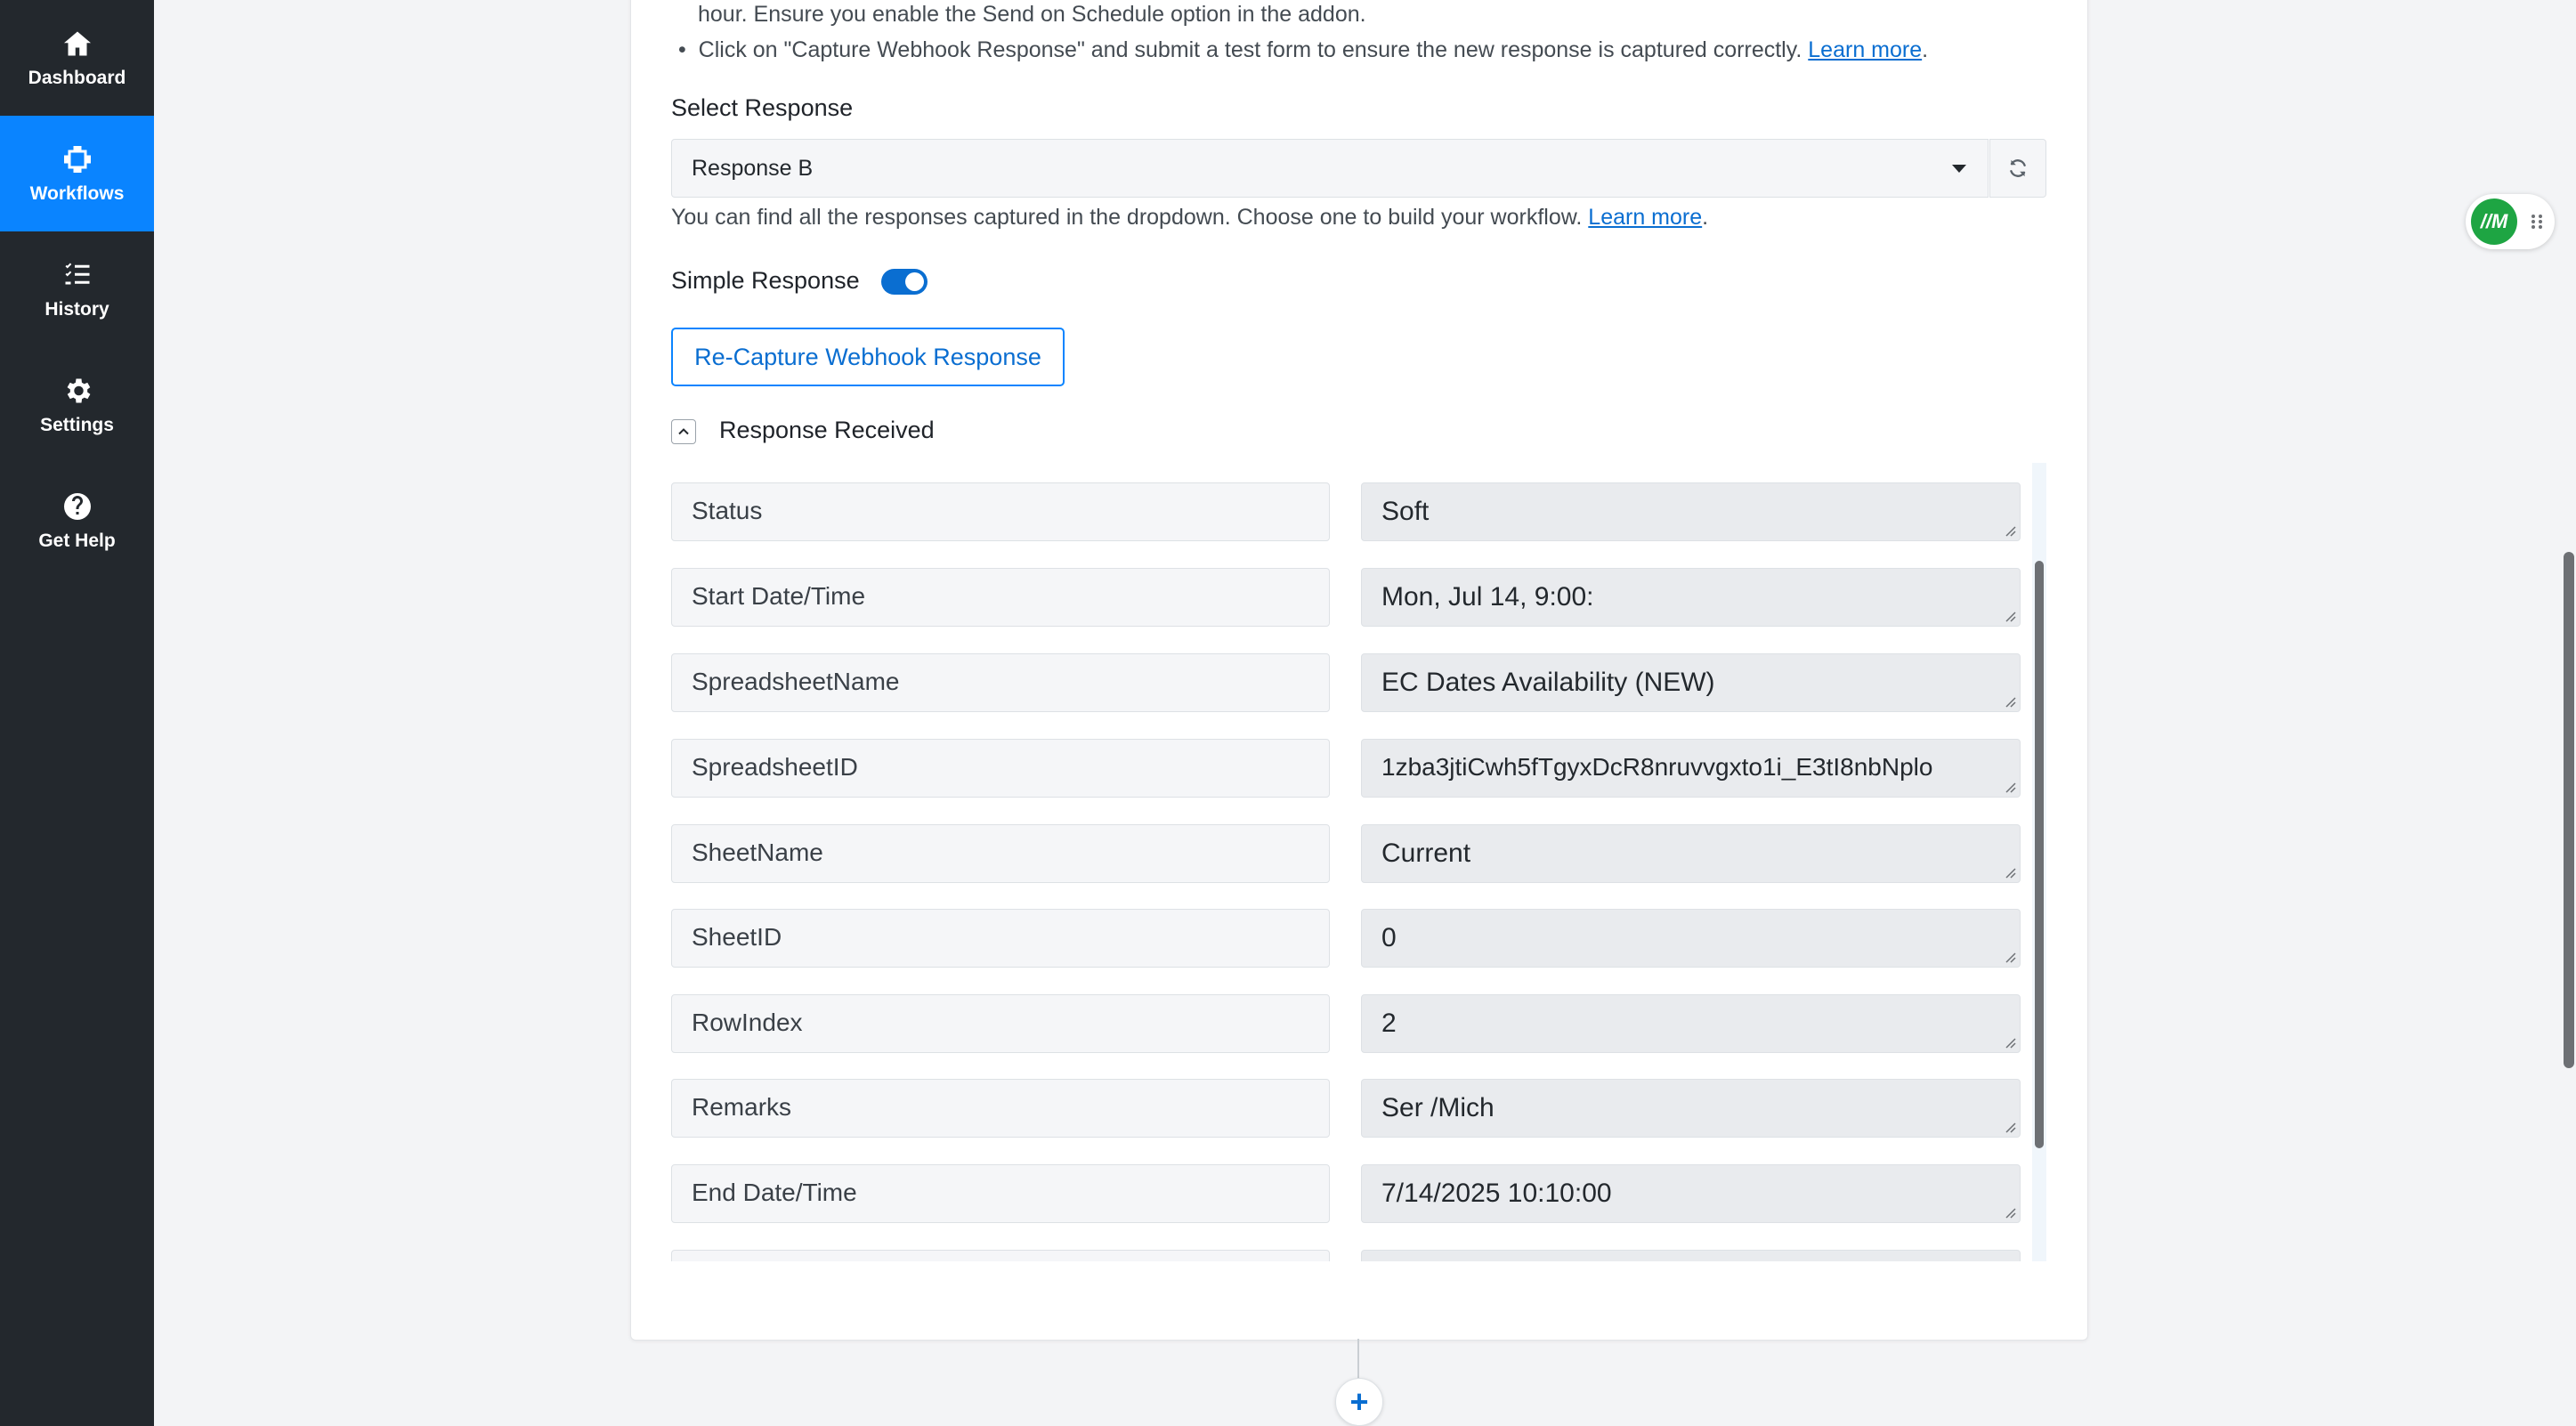  I want to click on sidebar-item-label: Get Help, so click(77, 540).